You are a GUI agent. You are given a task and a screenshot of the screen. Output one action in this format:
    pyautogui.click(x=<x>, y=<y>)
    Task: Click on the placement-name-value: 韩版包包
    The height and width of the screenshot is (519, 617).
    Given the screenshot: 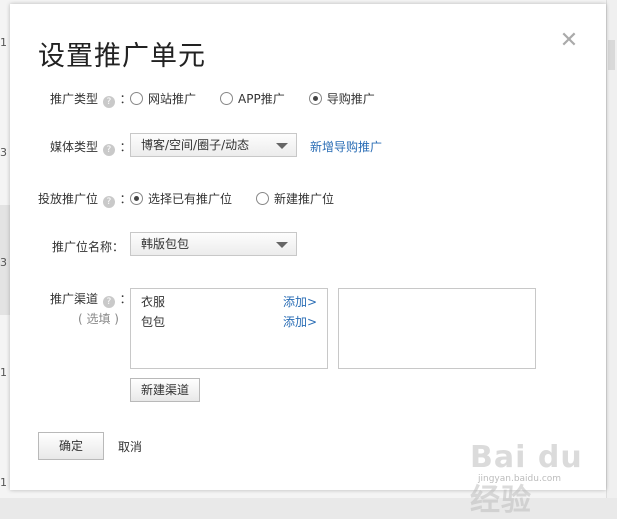 What is the action you would take?
    pyautogui.click(x=165, y=244)
    